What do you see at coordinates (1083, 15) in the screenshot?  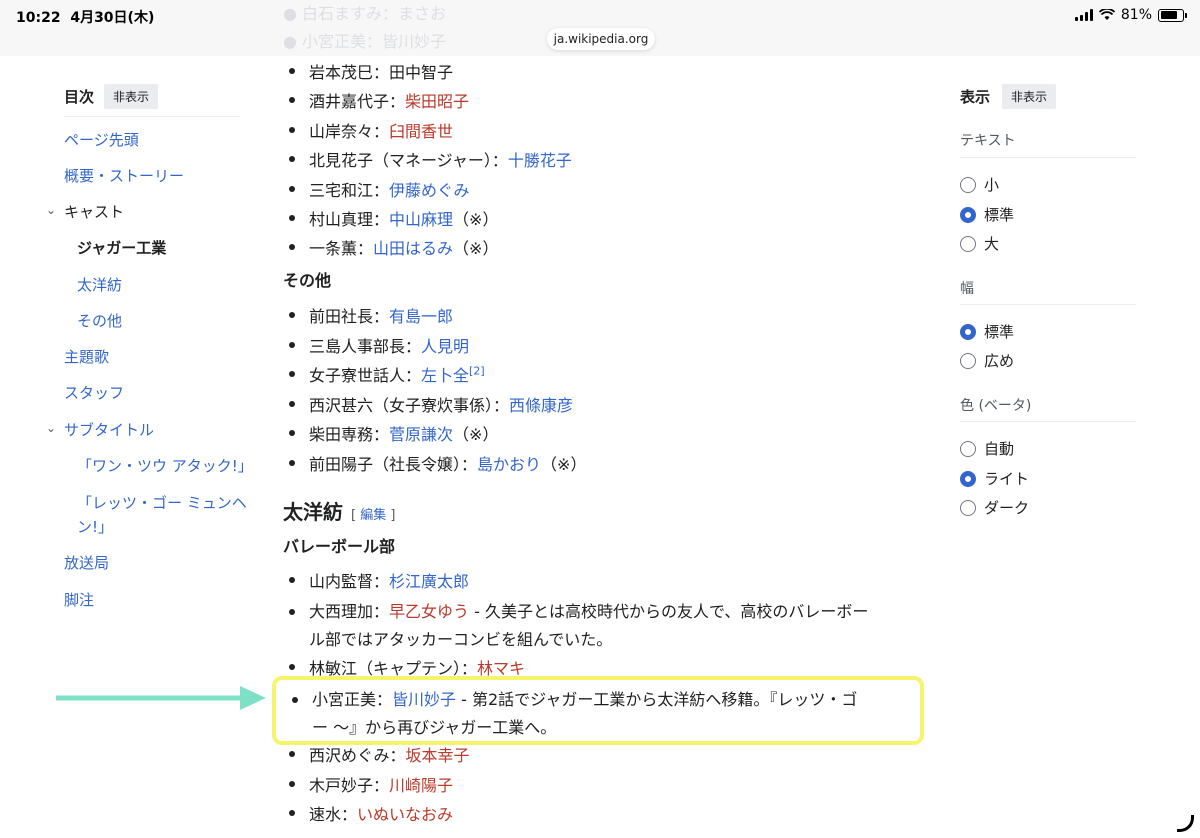 I see `cellular-signal-icon` at bounding box center [1083, 15].